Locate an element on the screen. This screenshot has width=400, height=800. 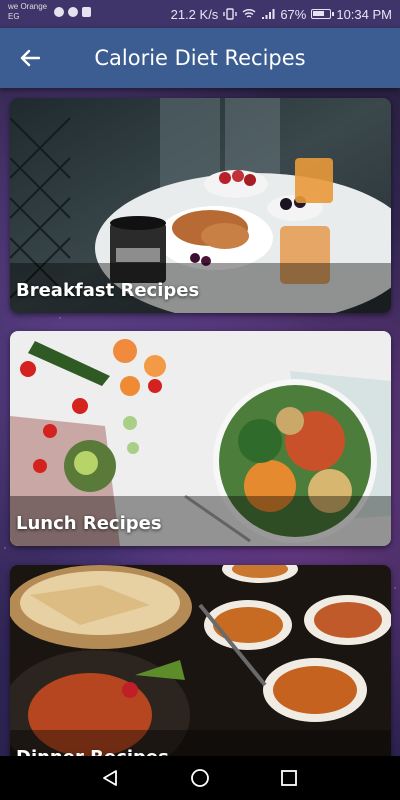
nav-home-button is located at coordinates (200, 778).